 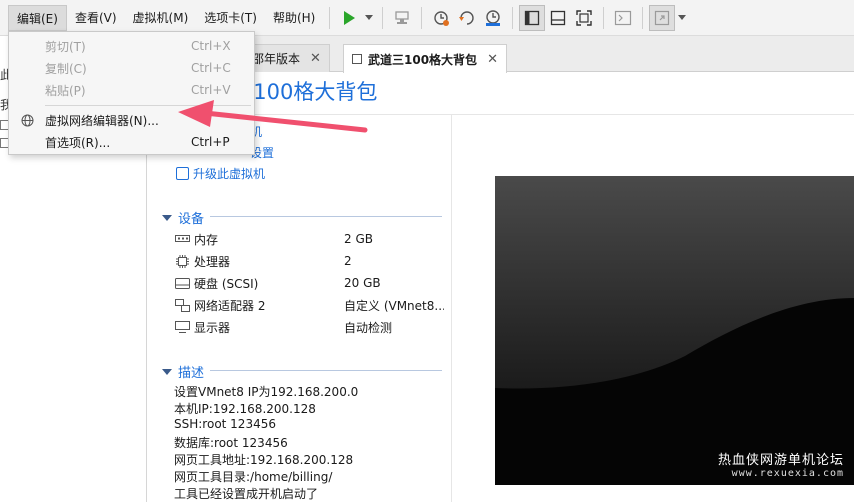 I want to click on snapshot-icon, so click(x=441, y=18).